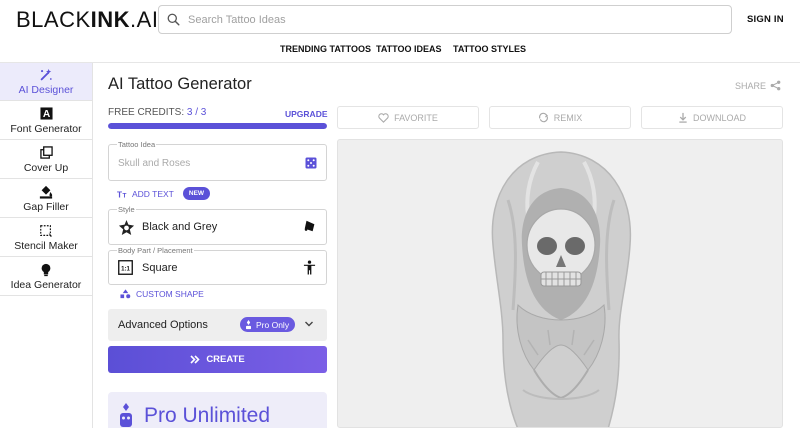 The image size is (800, 428). What do you see at coordinates (46, 207) in the screenshot?
I see `sidebar-item-label: Gap Filler` at bounding box center [46, 207].